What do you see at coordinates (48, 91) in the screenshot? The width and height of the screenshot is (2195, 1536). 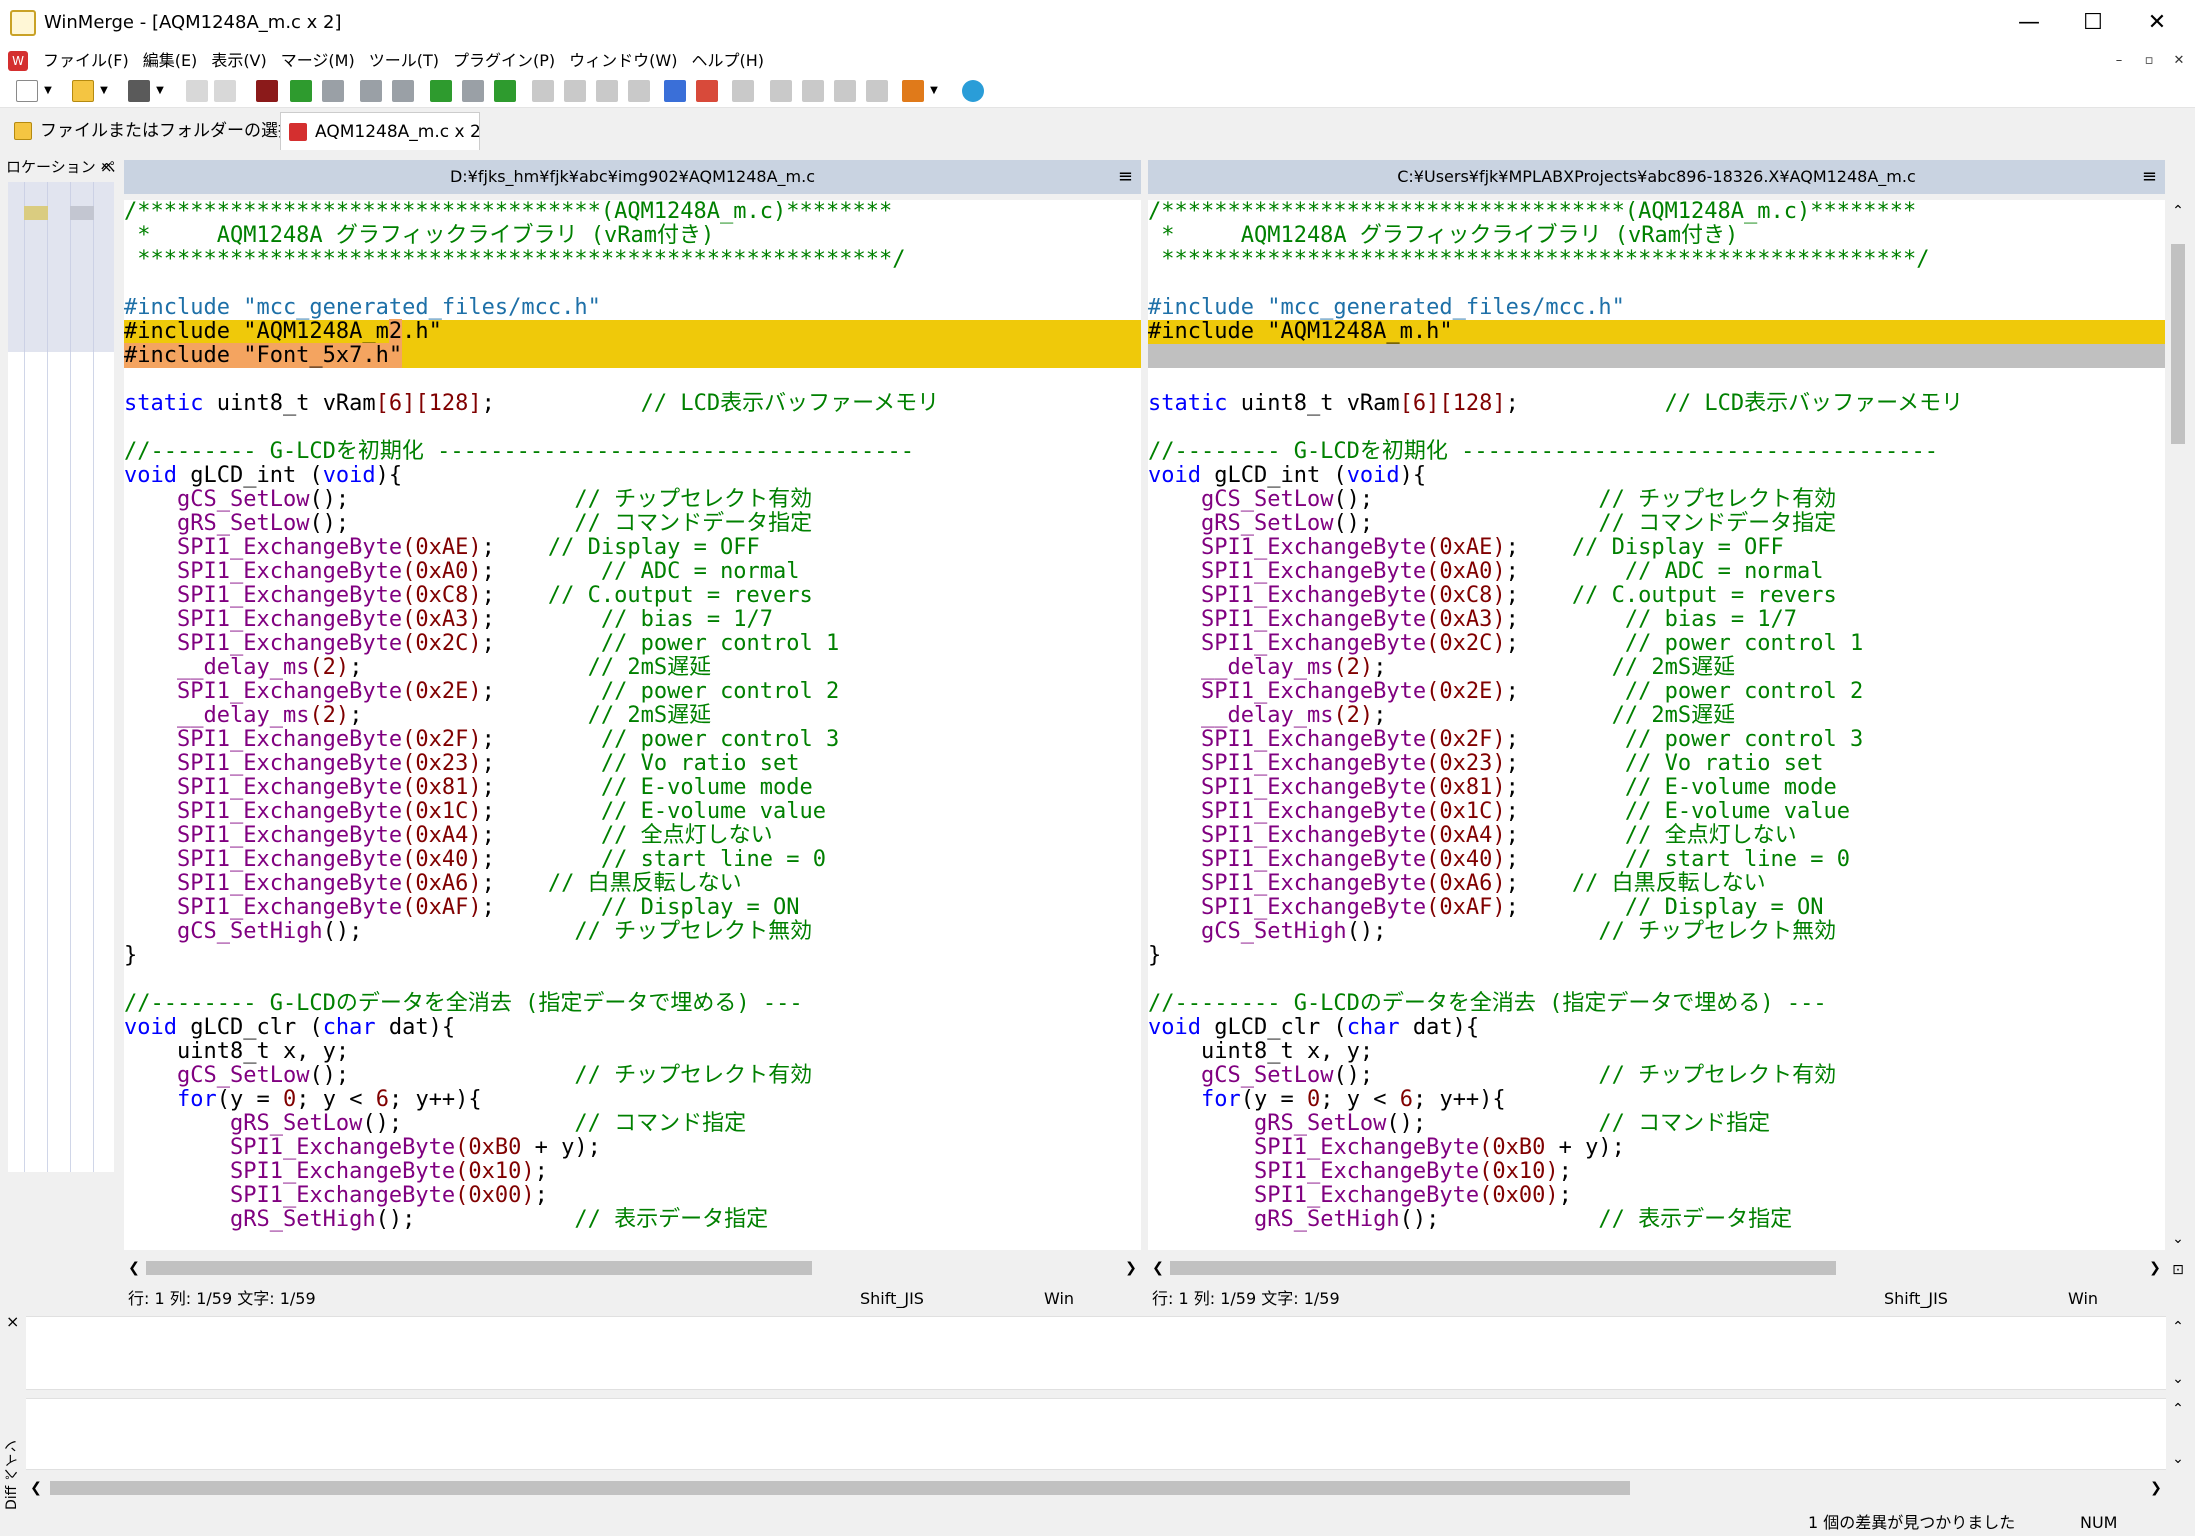 I see `new-dropdown-icon: ▼` at bounding box center [48, 91].